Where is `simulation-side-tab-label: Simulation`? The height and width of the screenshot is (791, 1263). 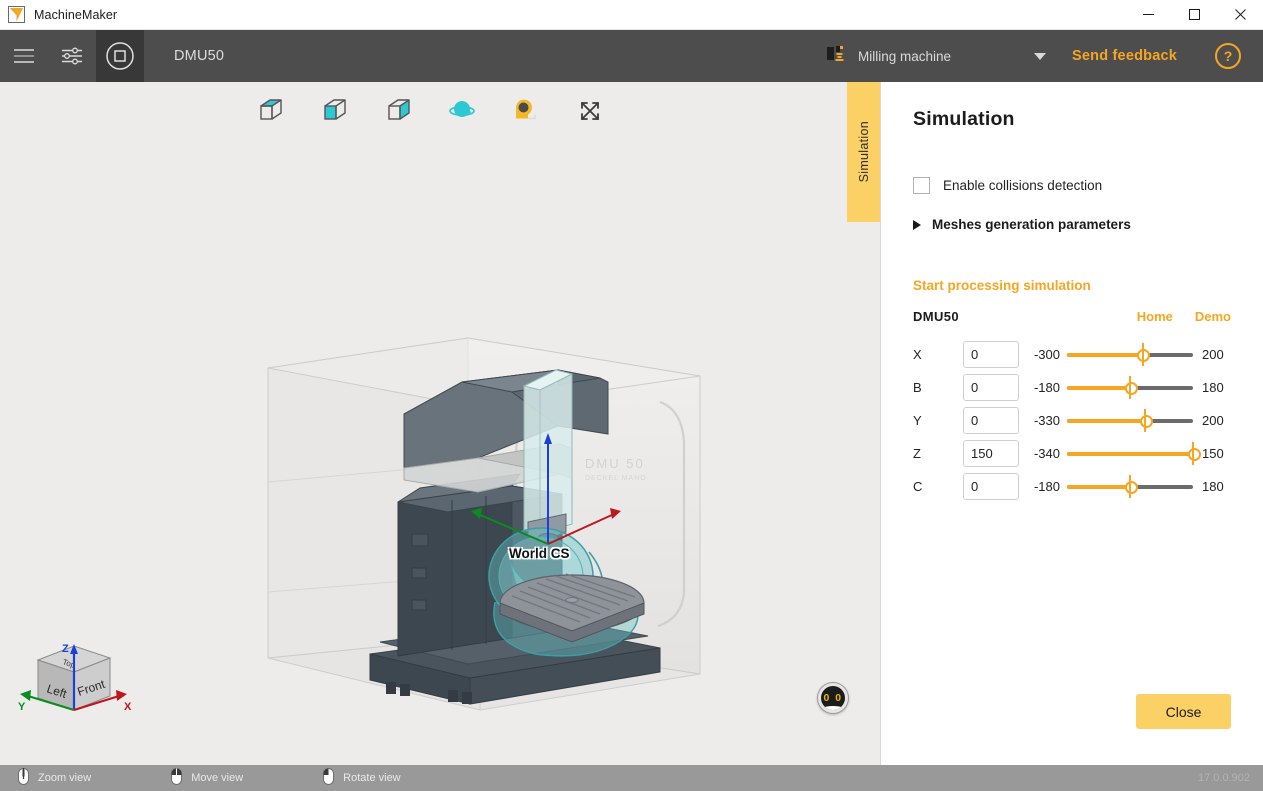
simulation-side-tab-label: Simulation is located at coordinates (863, 152).